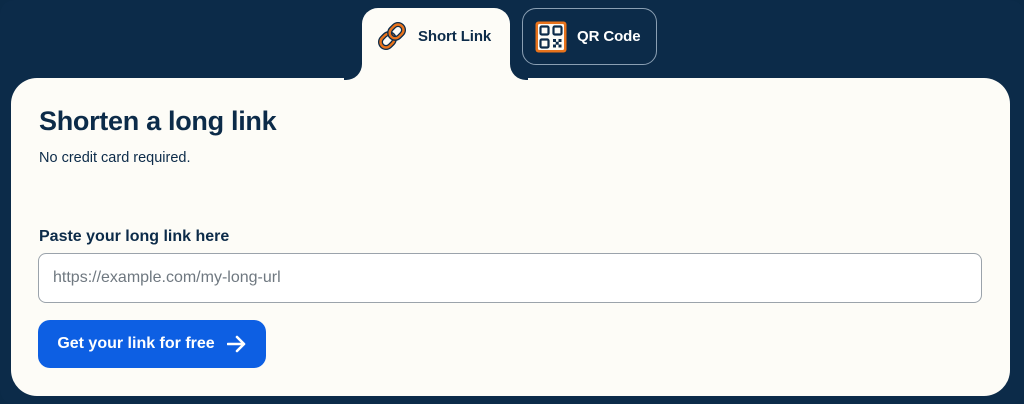 This screenshot has width=1024, height=404. Describe the element at coordinates (609, 36) in the screenshot. I see `tab-qr-code-label: QR Code` at that location.